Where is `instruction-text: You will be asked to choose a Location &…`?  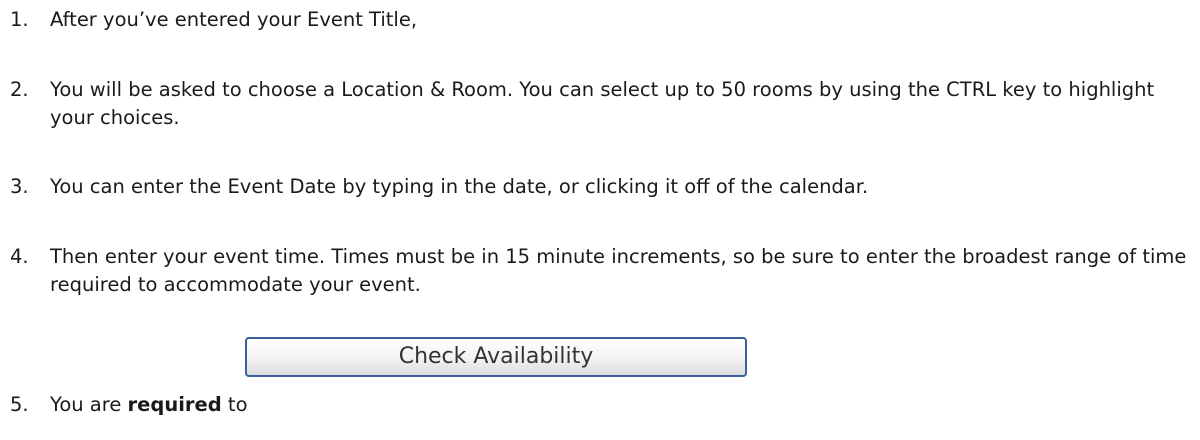 instruction-text: You will be asked to choose a Location &… is located at coordinates (602, 103).